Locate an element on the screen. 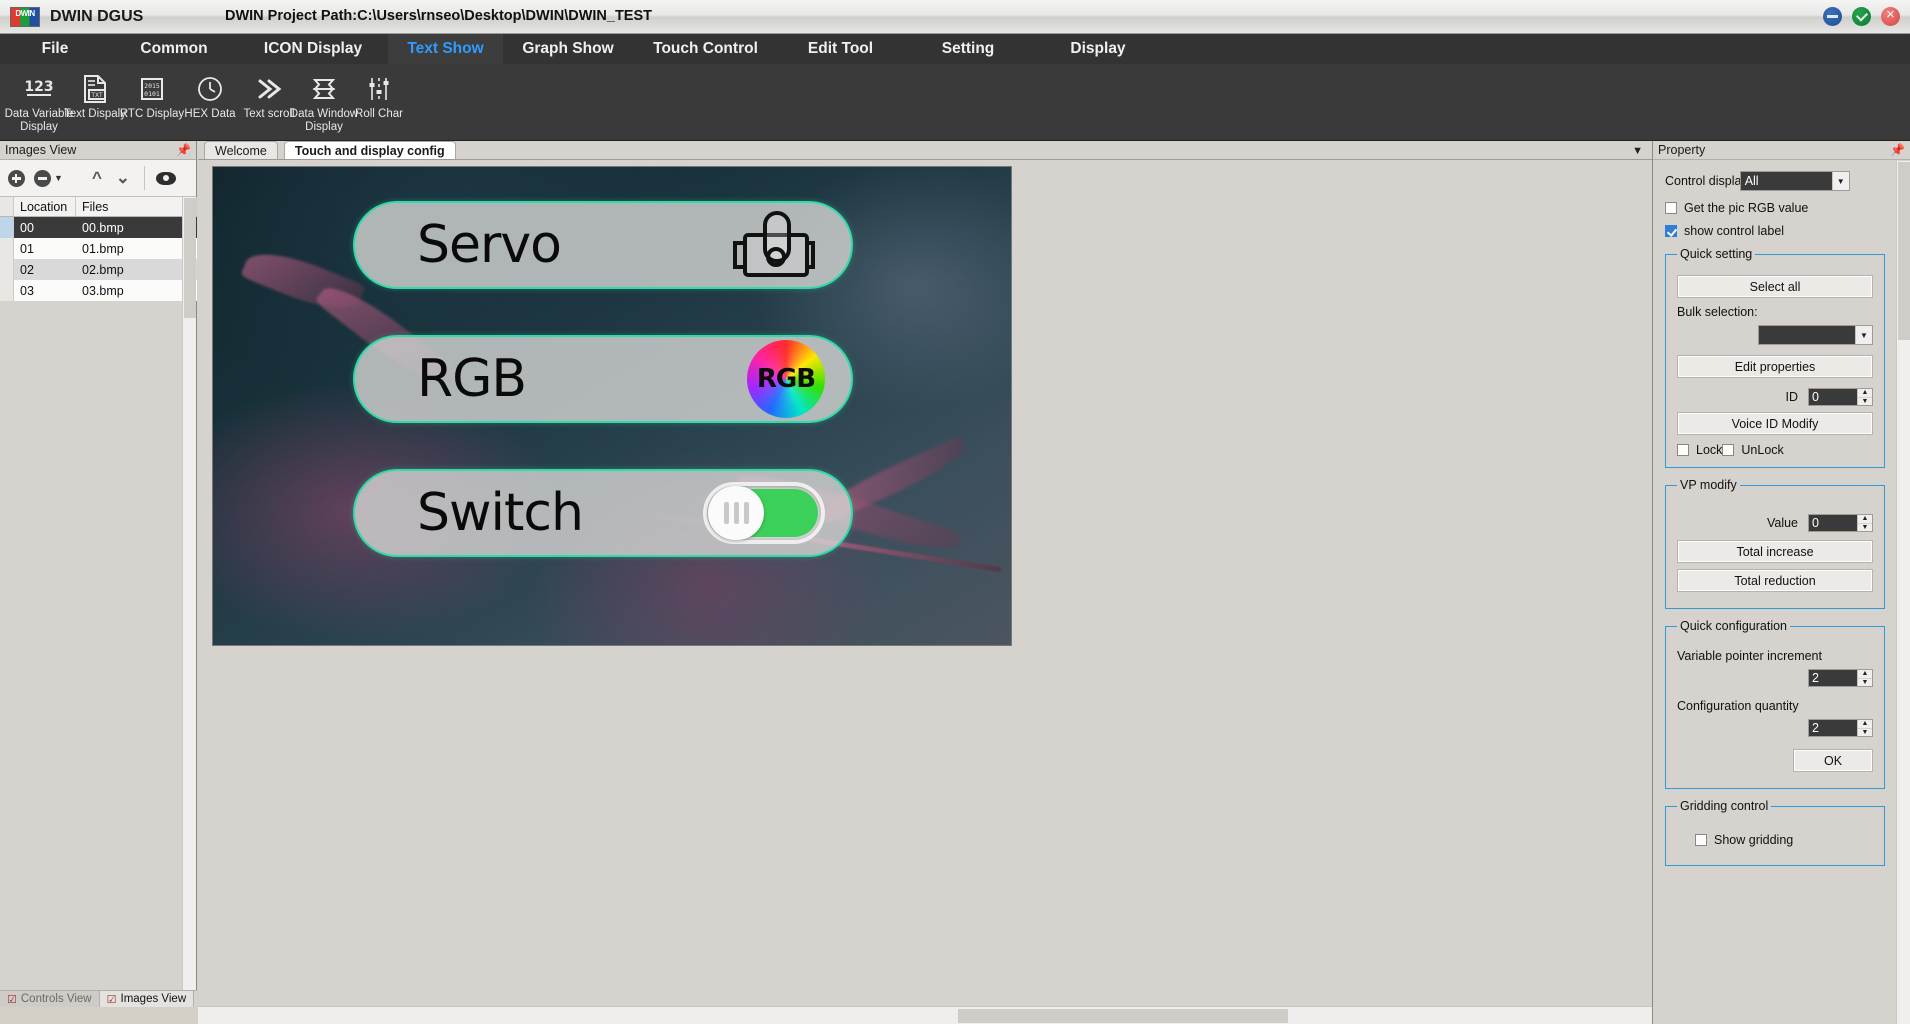 The image size is (1910, 1024). column-header-files: Files is located at coordinates (136, 206).